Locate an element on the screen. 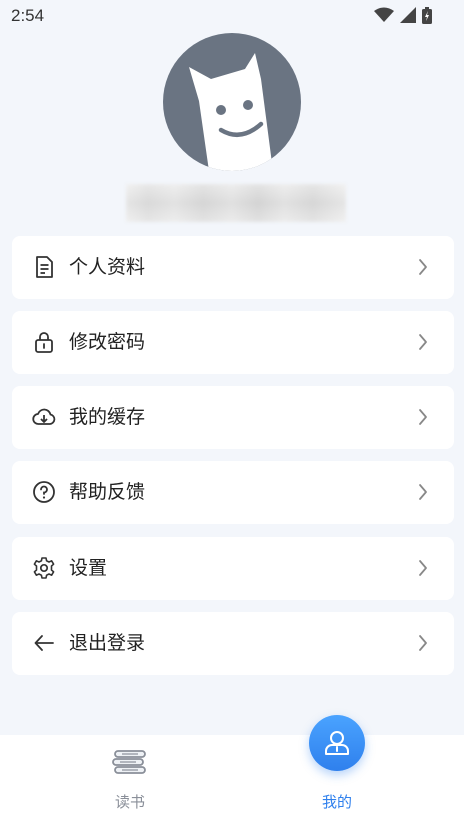 This screenshot has width=464, height=825. menu-item-my-cache: 我的缓存 is located at coordinates (233, 417).